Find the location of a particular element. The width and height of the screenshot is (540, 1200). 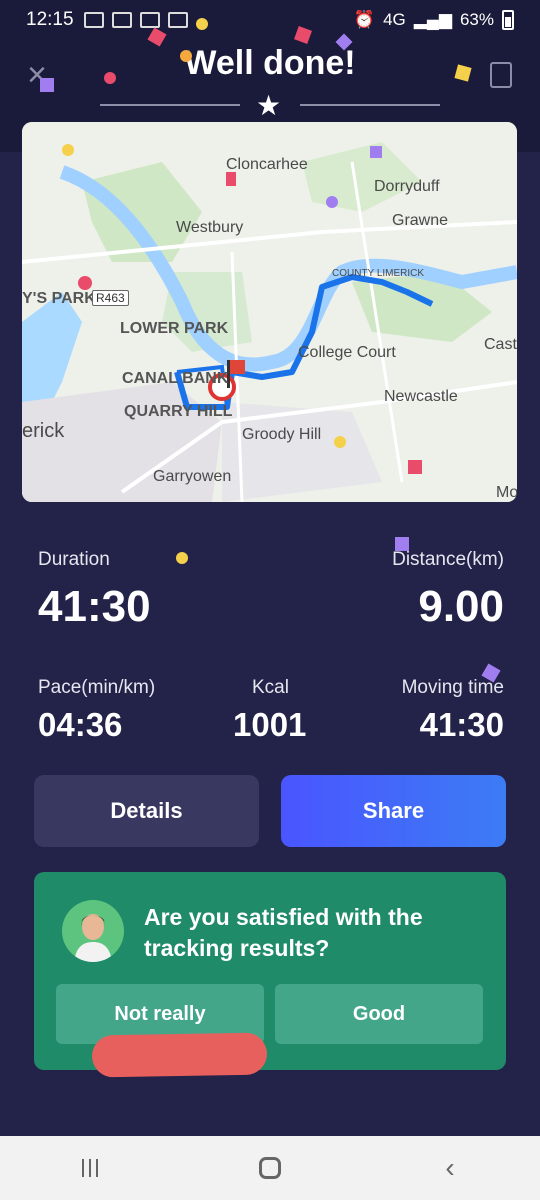

moving-time-label: Moving time is located at coordinates (452, 687).